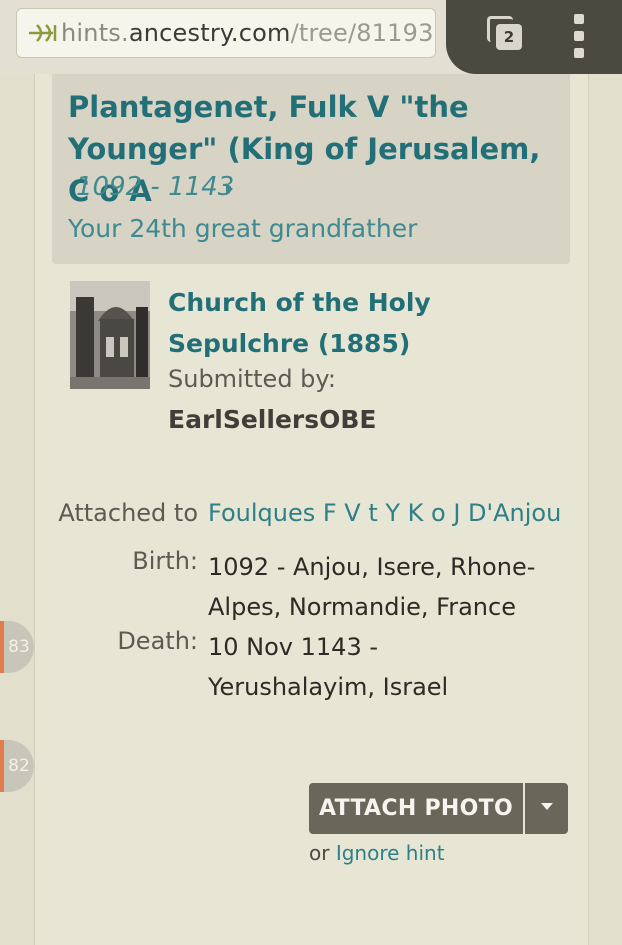  I want to click on photo-title-link: Church of the Holy Sepulchre (1885), so click(358, 323).